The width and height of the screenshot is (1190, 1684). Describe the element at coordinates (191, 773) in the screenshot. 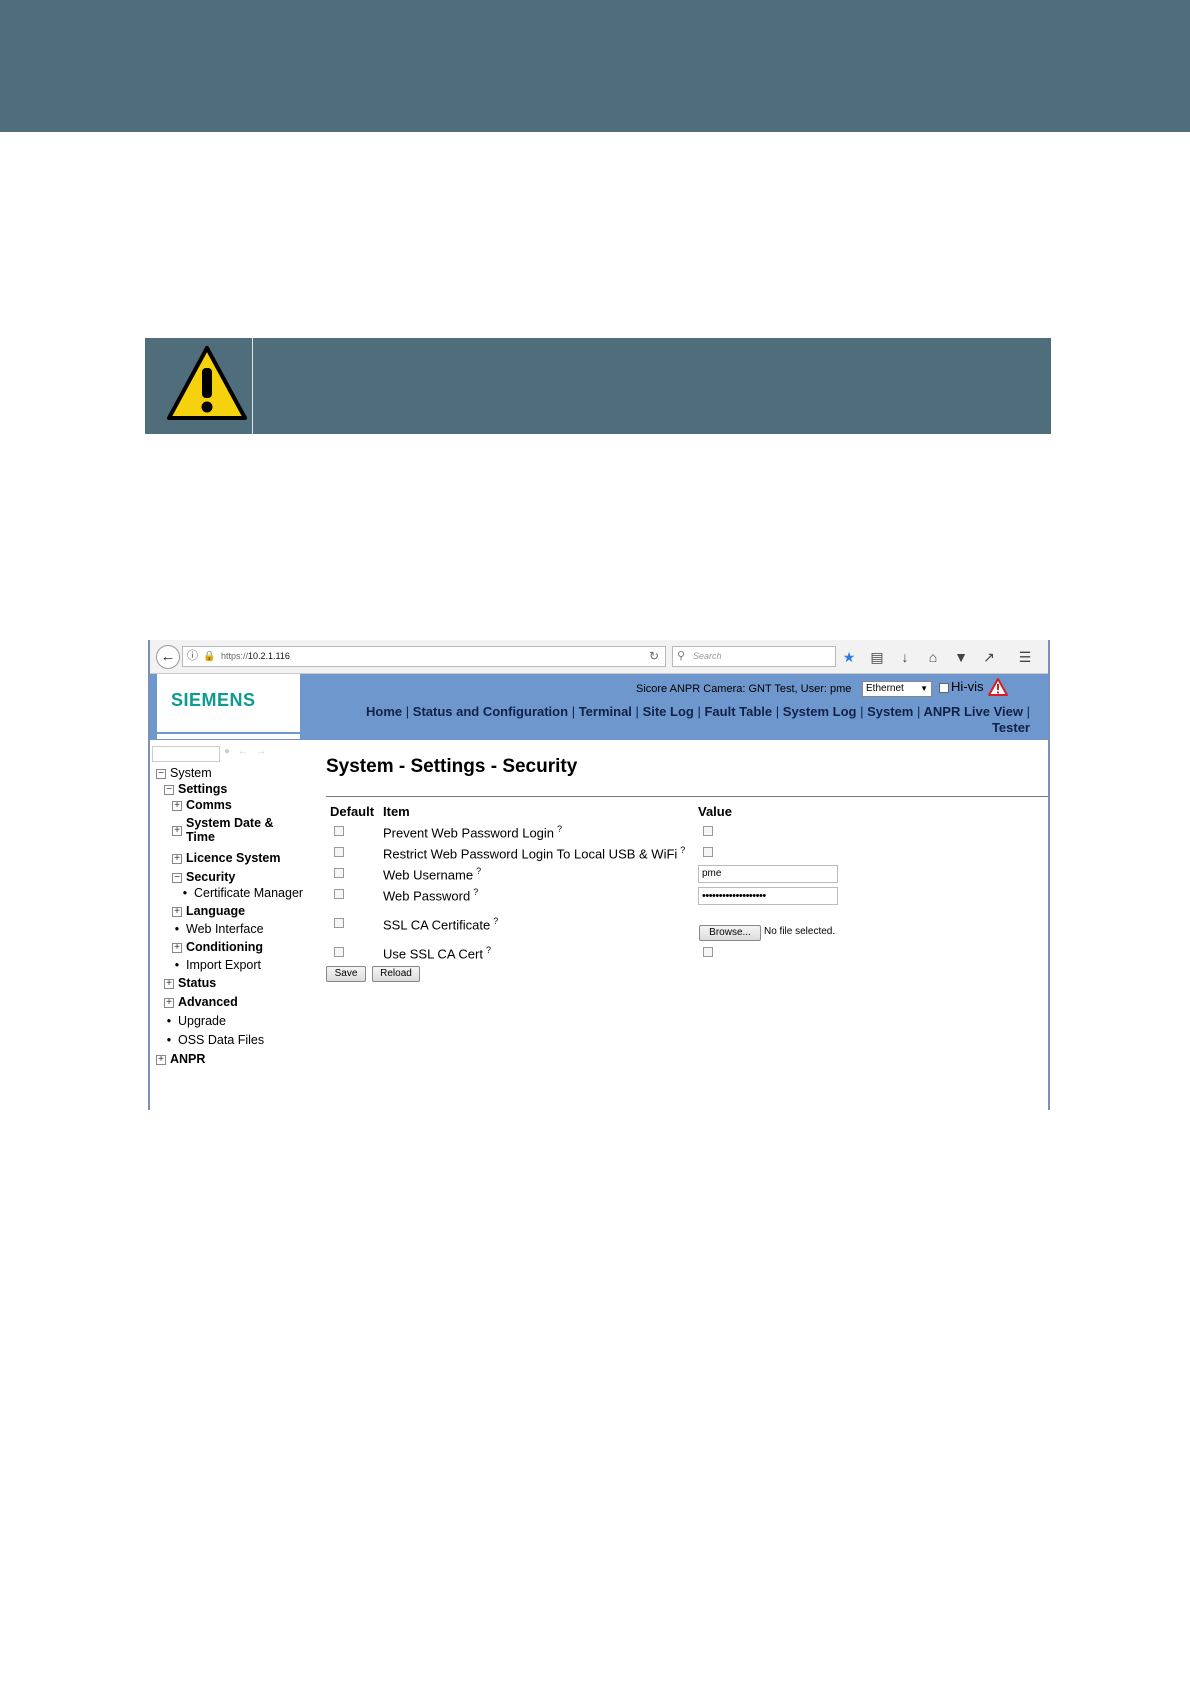

I see `tree-label: System` at that location.